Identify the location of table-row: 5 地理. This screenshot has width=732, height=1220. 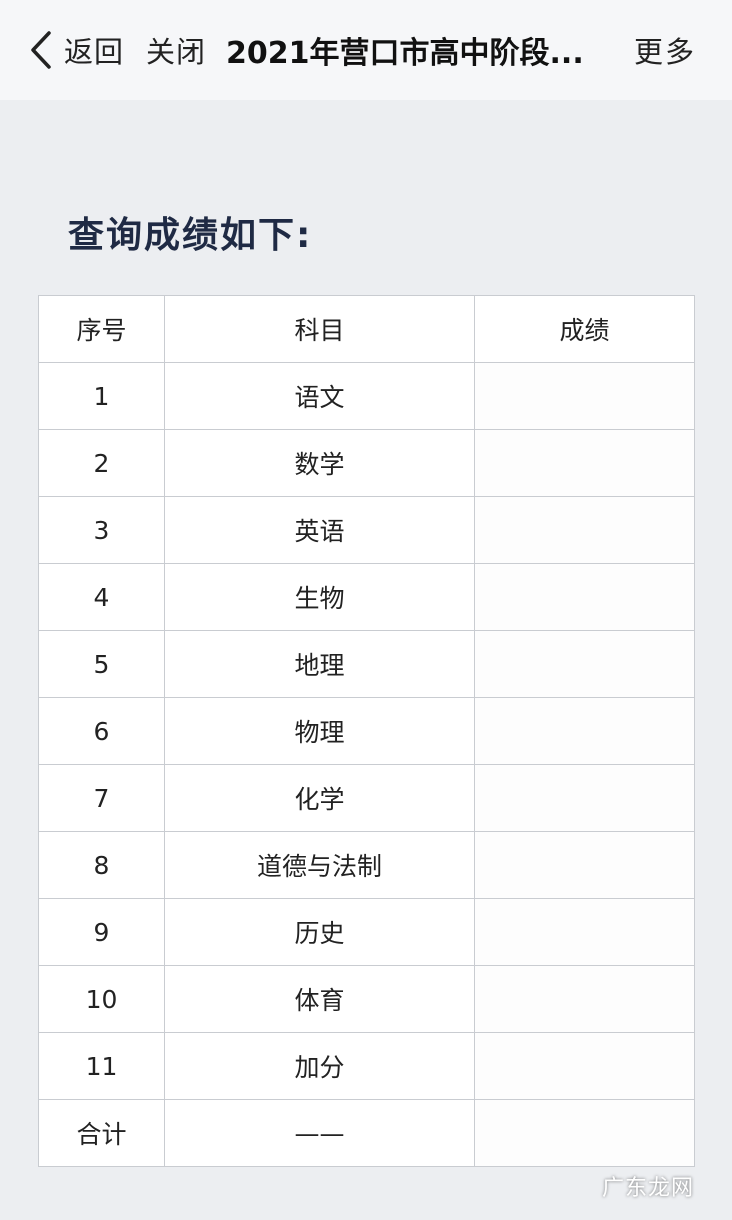
(366, 664).